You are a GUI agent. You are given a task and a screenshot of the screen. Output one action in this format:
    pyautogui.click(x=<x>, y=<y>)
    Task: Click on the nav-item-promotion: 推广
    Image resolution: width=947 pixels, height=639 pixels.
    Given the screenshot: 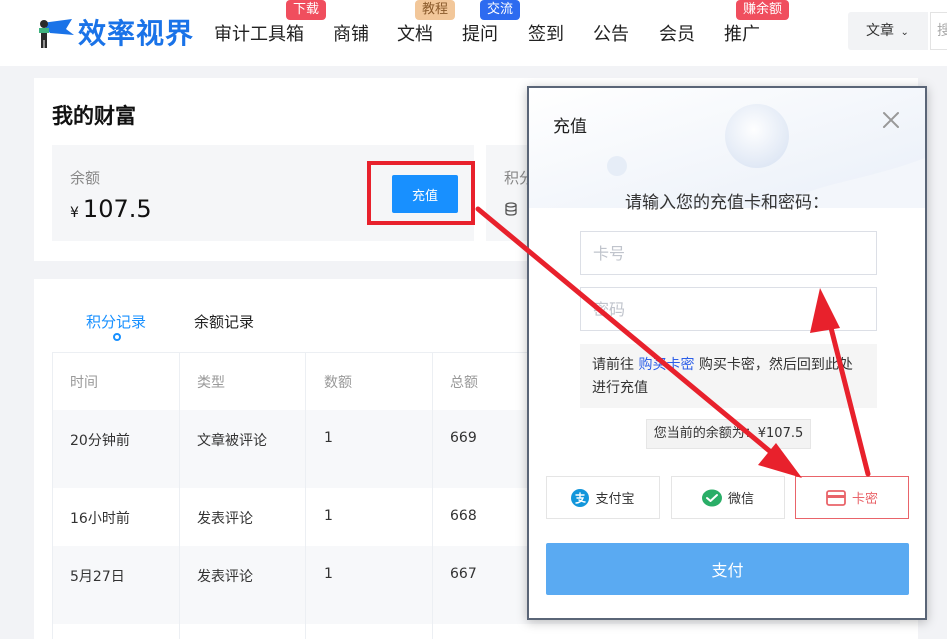 What is the action you would take?
    pyautogui.click(x=742, y=33)
    